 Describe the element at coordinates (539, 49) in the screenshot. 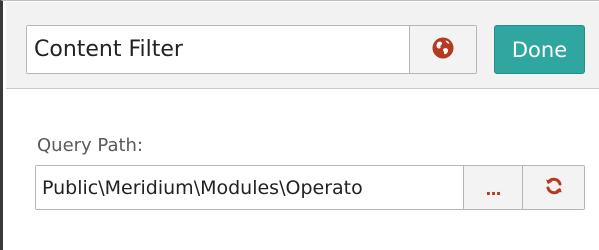

I see `done-button: Done` at that location.